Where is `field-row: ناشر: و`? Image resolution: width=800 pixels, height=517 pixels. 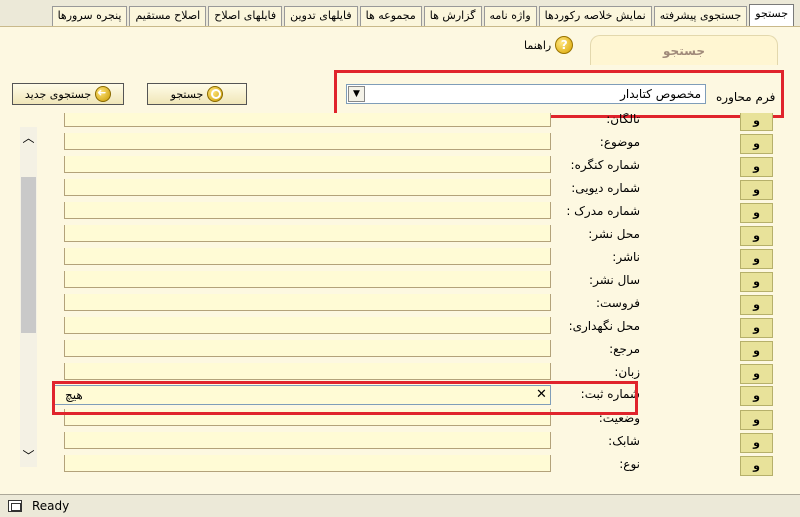 field-row: ناشر: و is located at coordinates (400, 259).